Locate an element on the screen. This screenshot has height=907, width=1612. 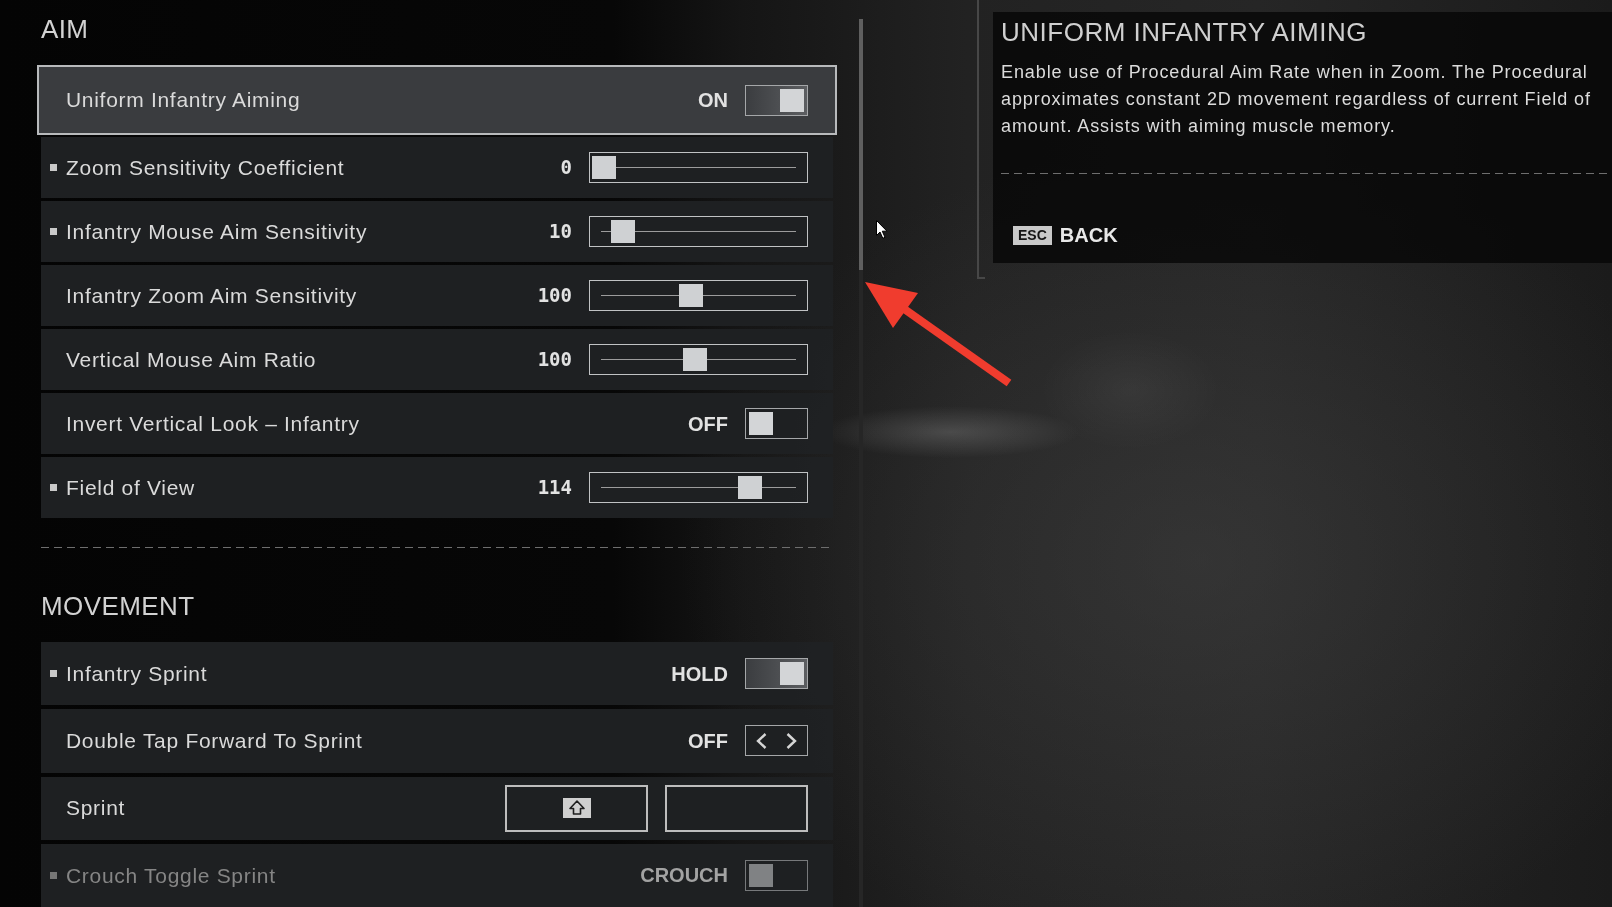
info-title: UNIFORM INFANTRY AIMING is located at coordinates (1184, 32).